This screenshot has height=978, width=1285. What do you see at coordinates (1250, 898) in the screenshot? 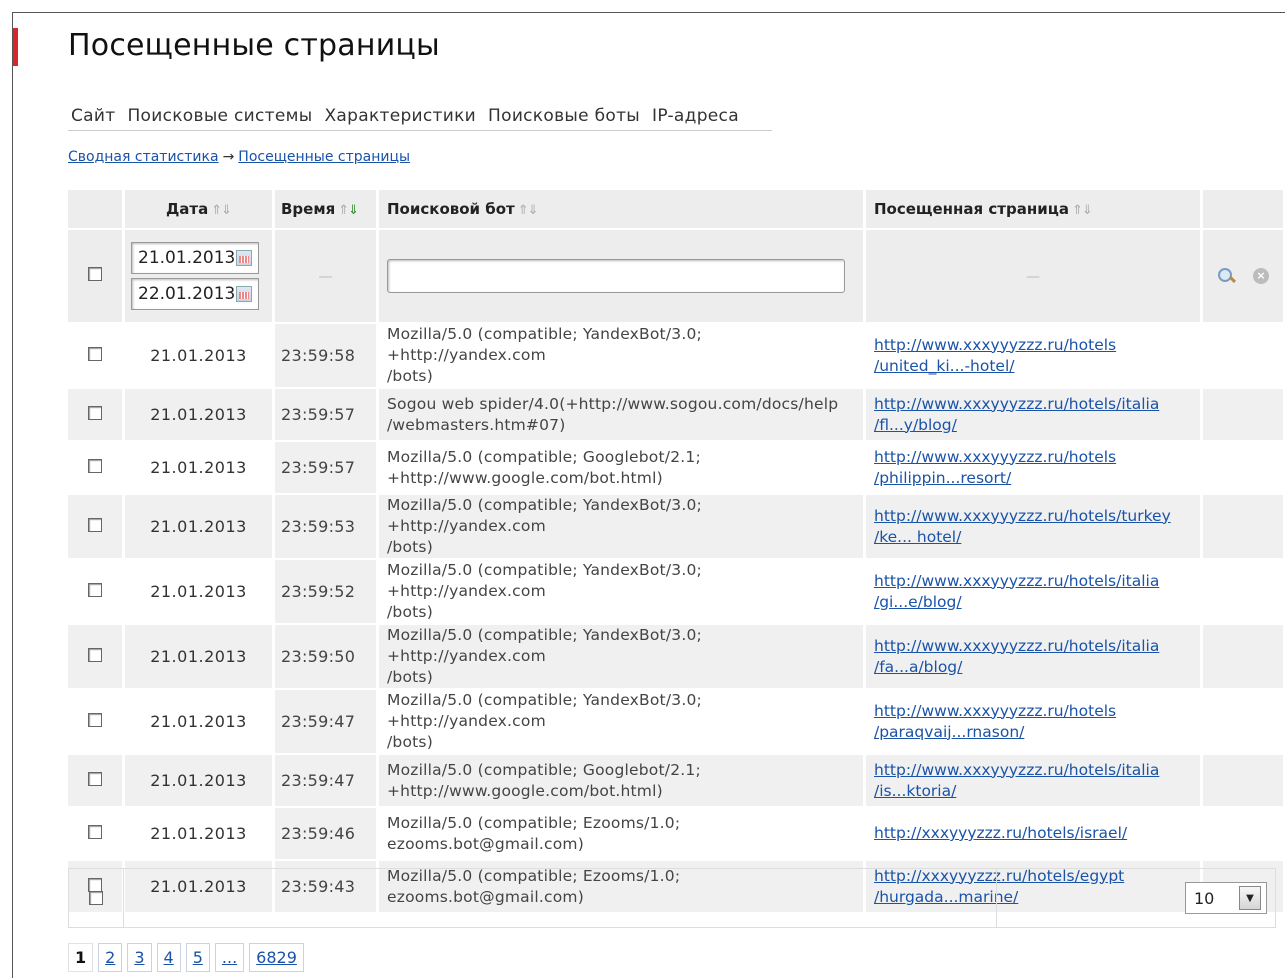
I see `chevron-down-icon: ▼` at bounding box center [1250, 898].